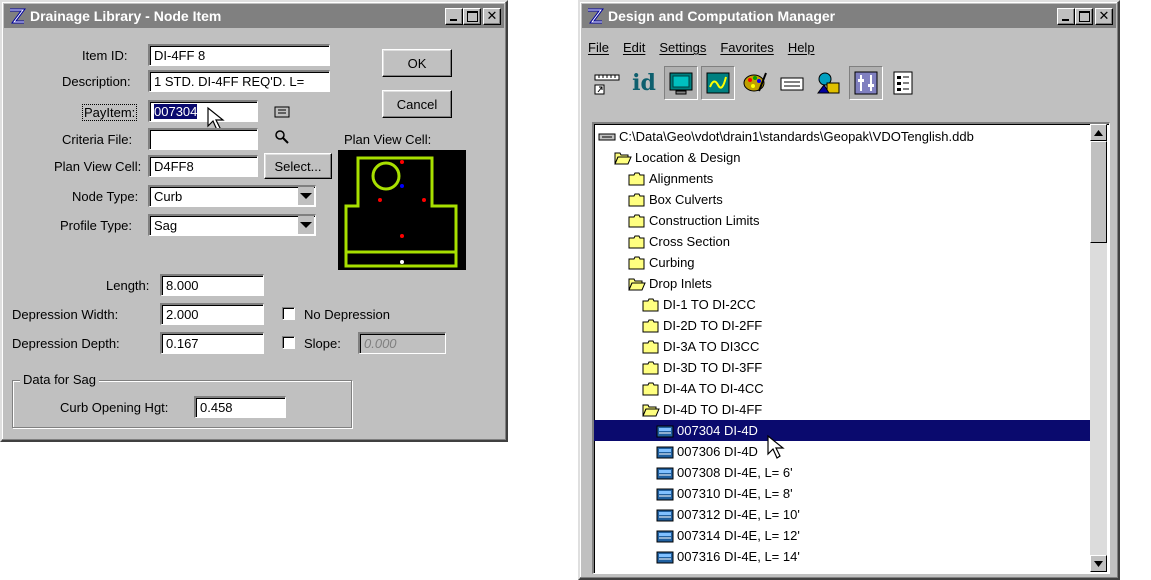 The width and height of the screenshot is (1151, 580). I want to click on profile-type-select: Sag, so click(232, 225).